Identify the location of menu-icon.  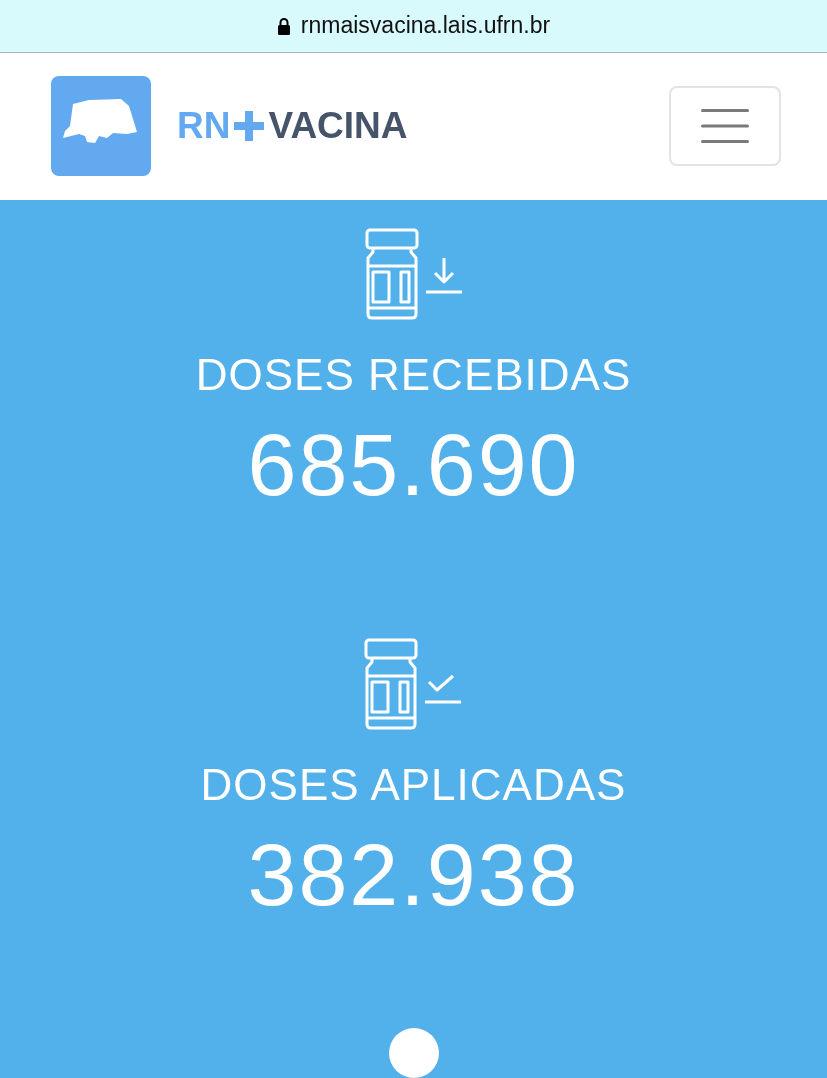
(725, 126).